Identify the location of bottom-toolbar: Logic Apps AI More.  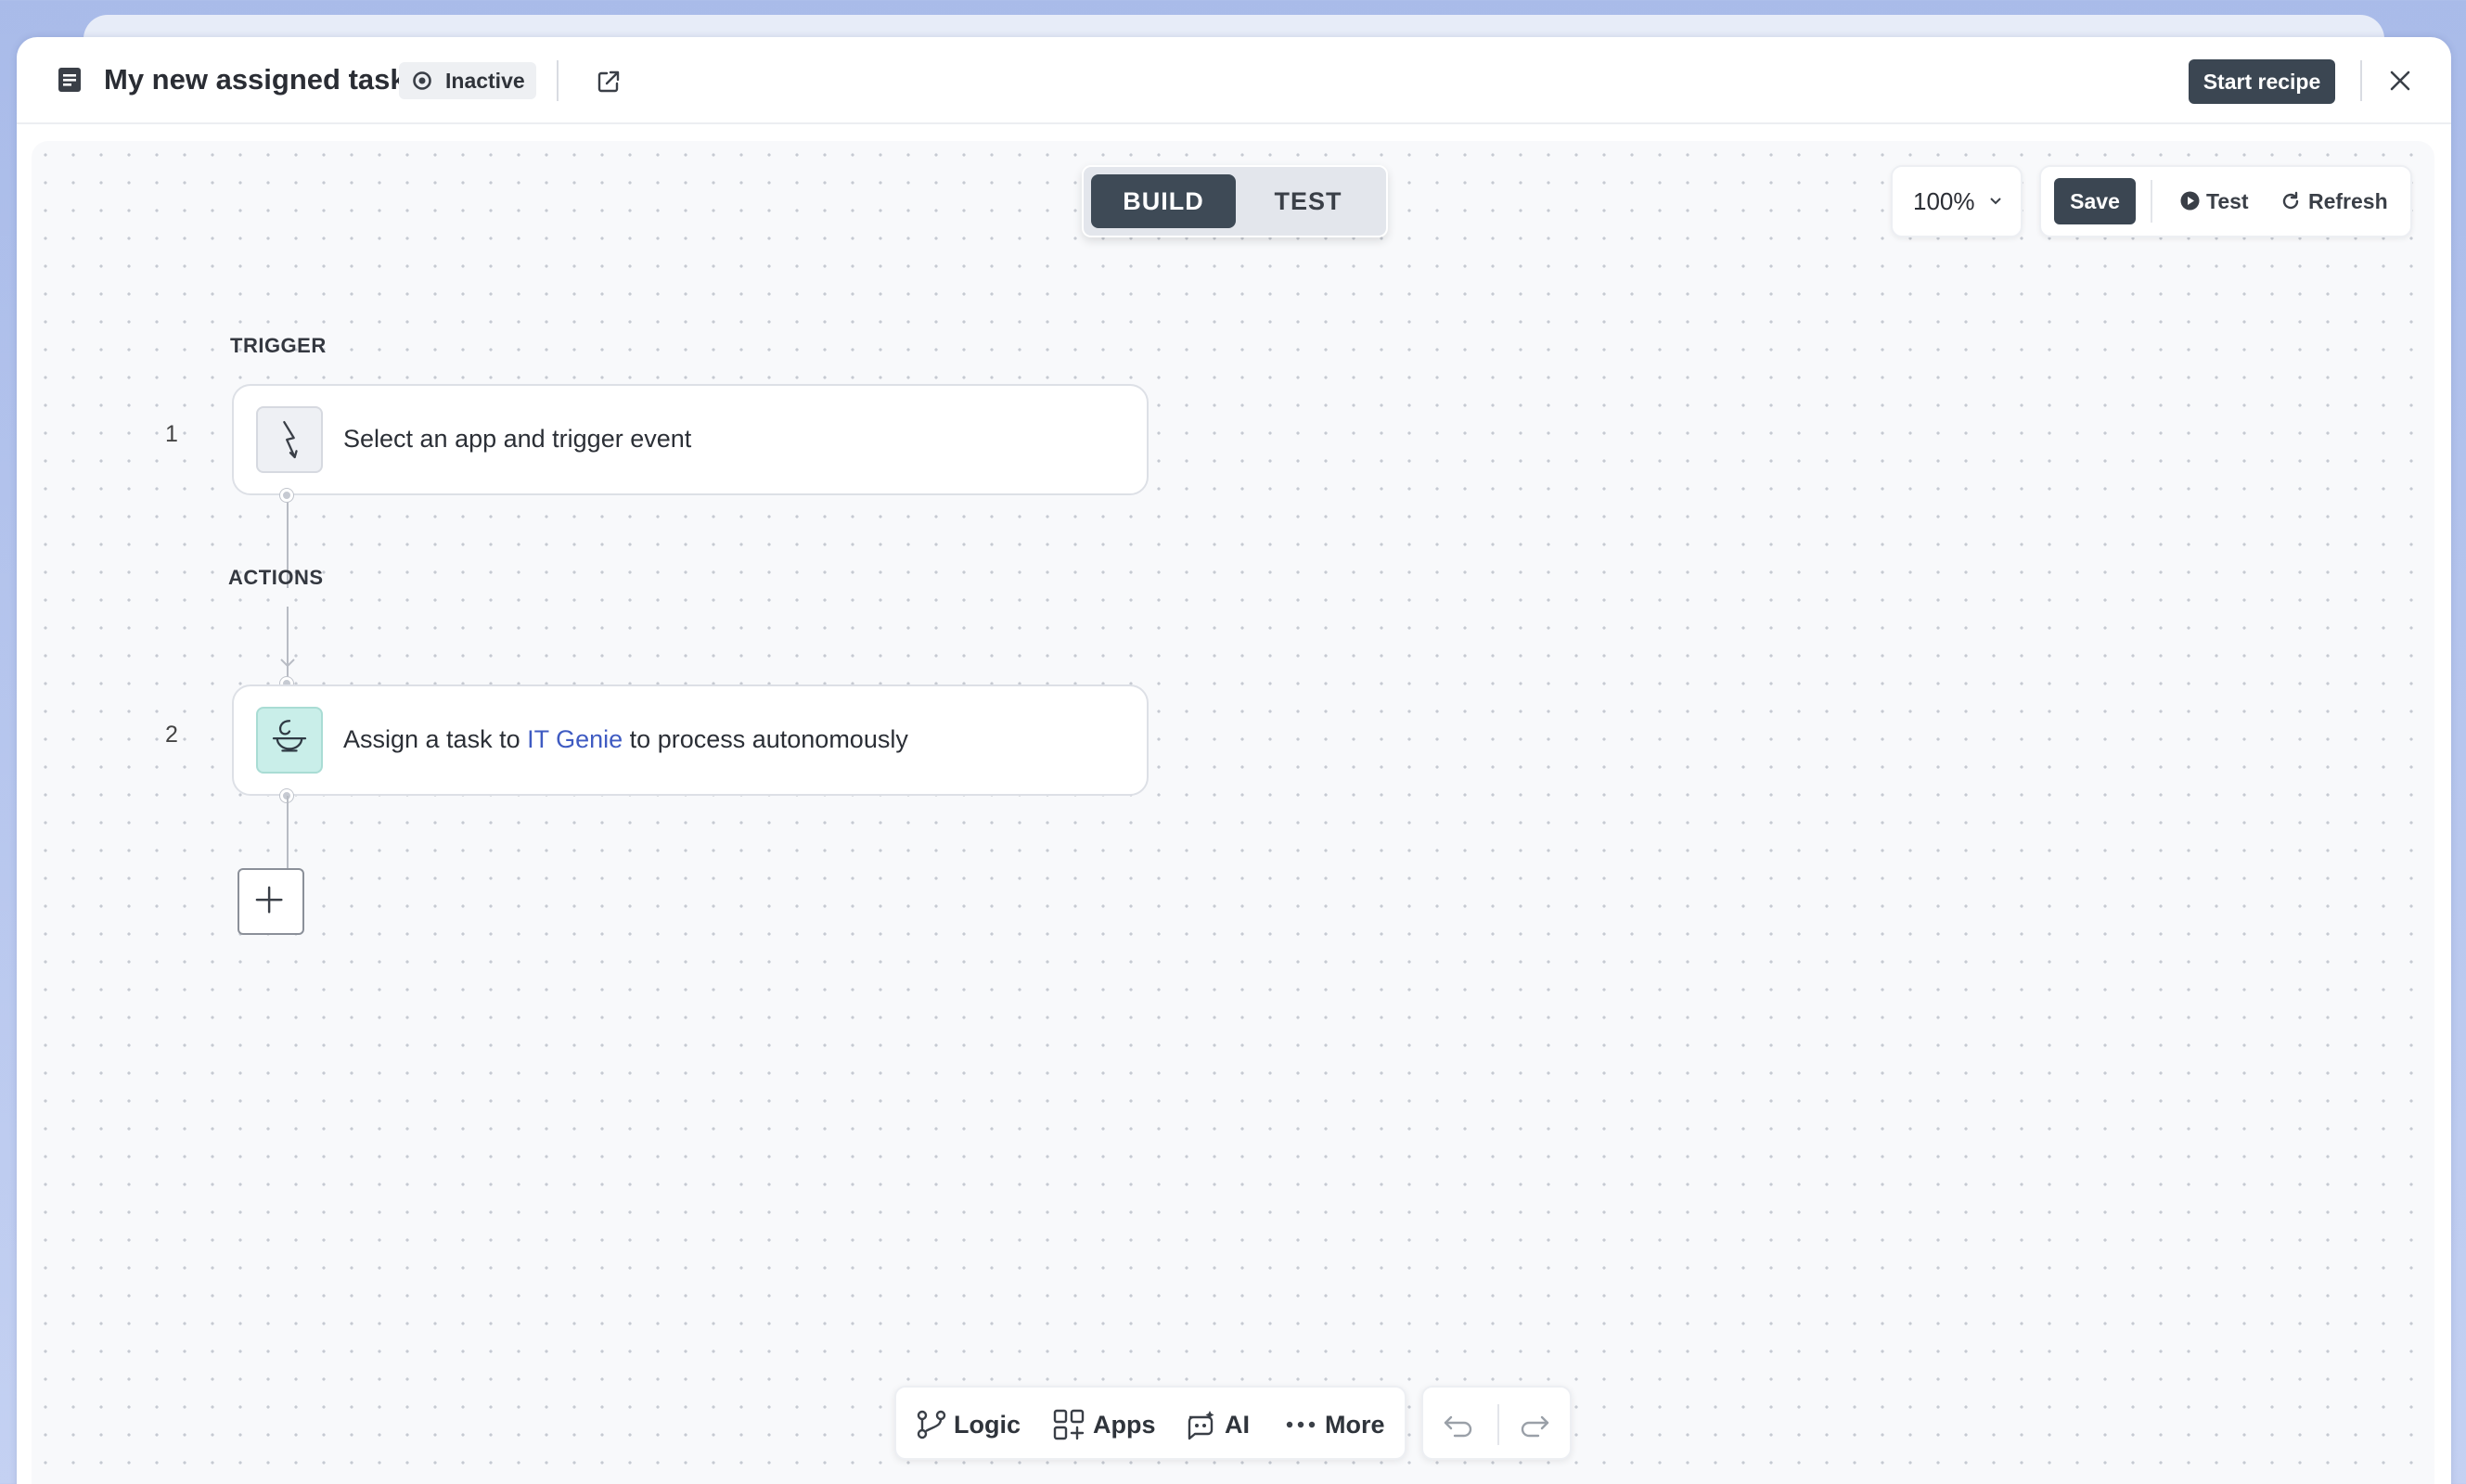
(1150, 1423).